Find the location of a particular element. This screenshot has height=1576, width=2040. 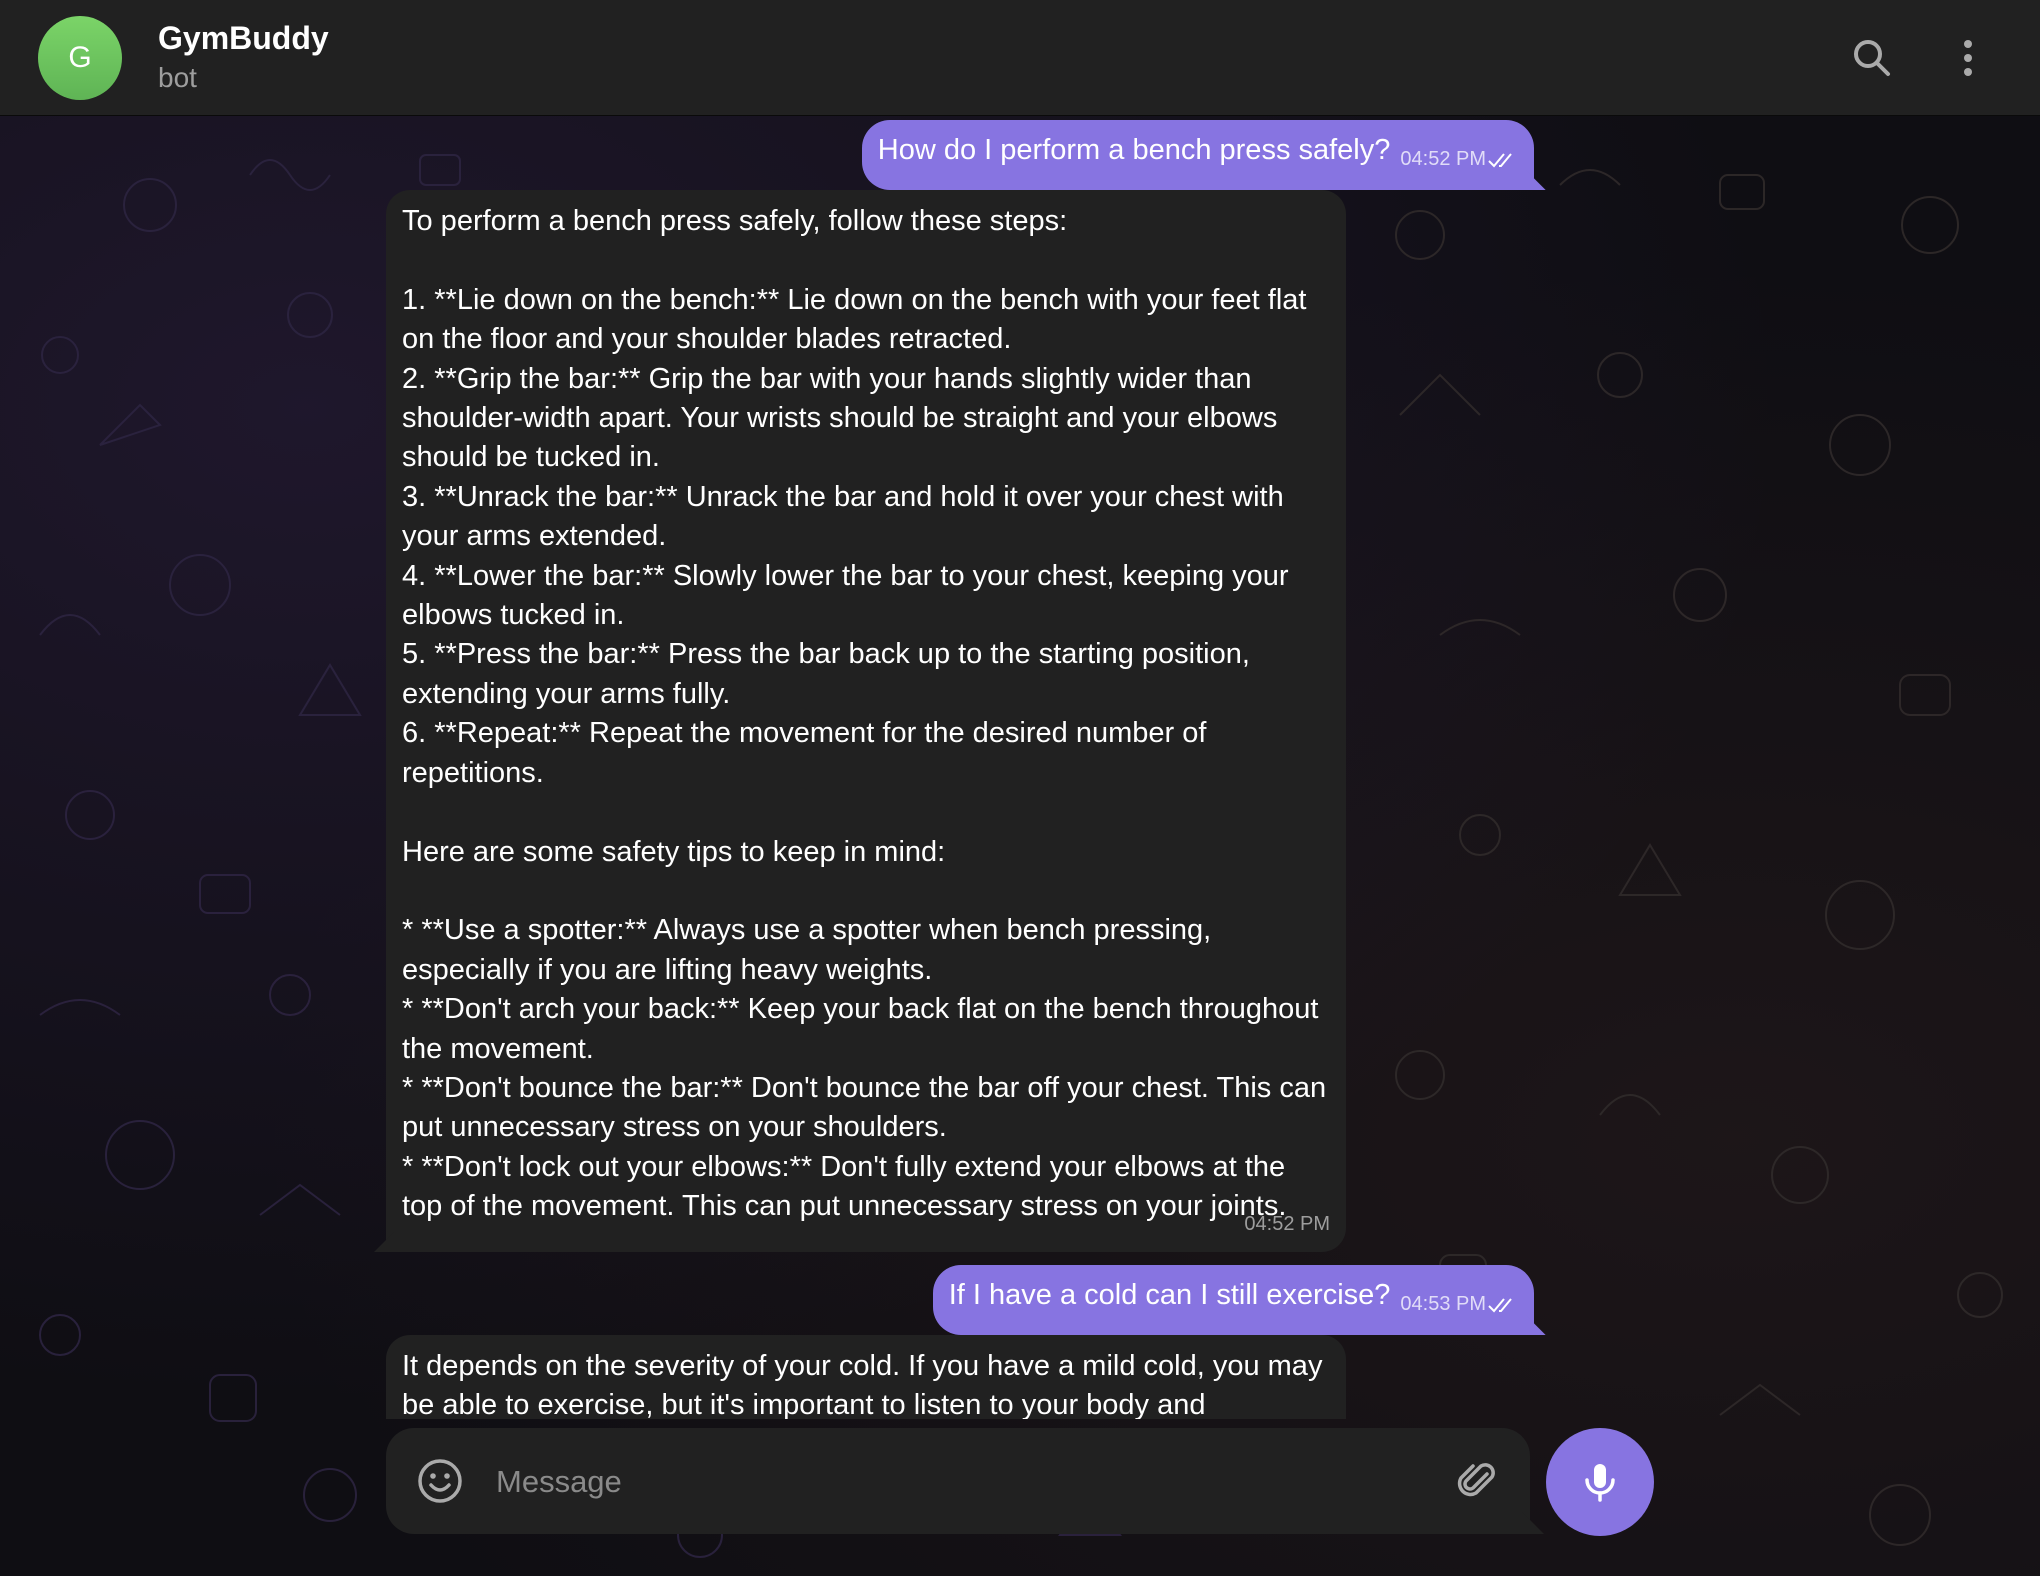

message-text: How do I perform a bench press safely? is located at coordinates (1134, 150).